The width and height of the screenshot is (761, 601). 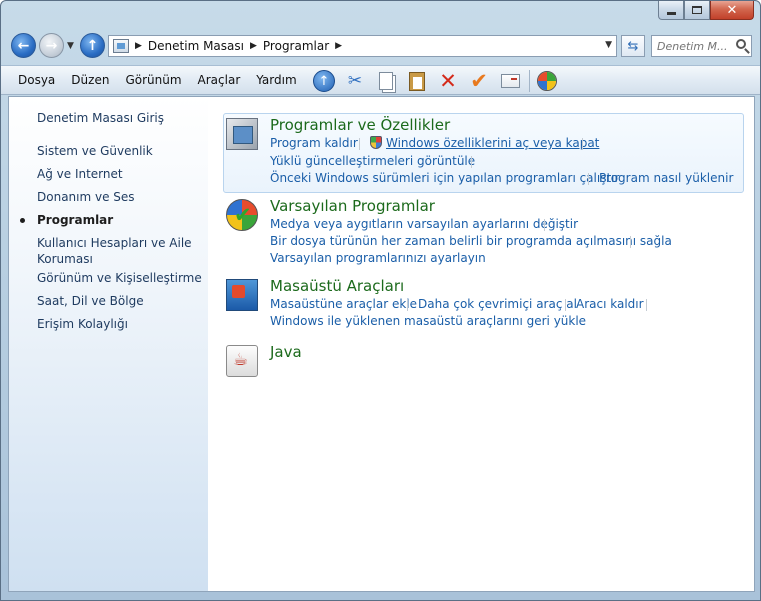 I want to click on active-bullet-icon, so click(x=22, y=220).